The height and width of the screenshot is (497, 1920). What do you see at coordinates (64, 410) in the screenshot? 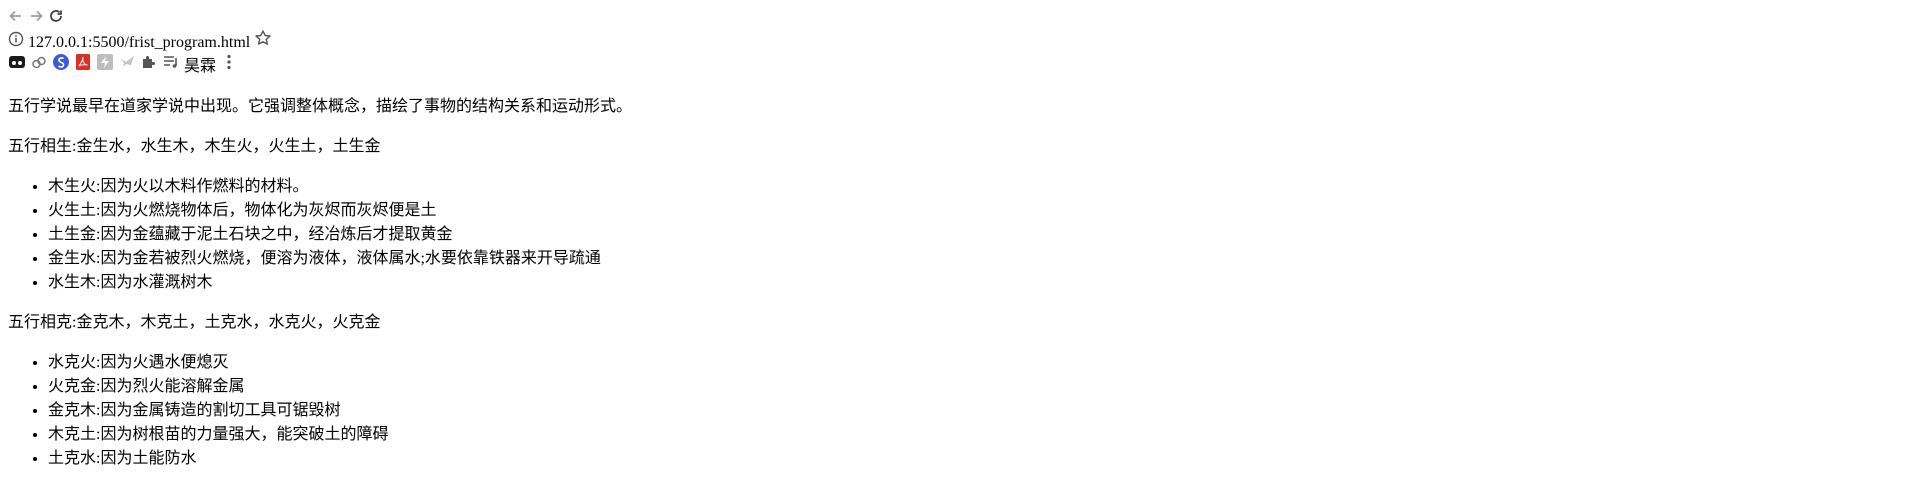
I see `list-item-text: 金克` at bounding box center [64, 410].